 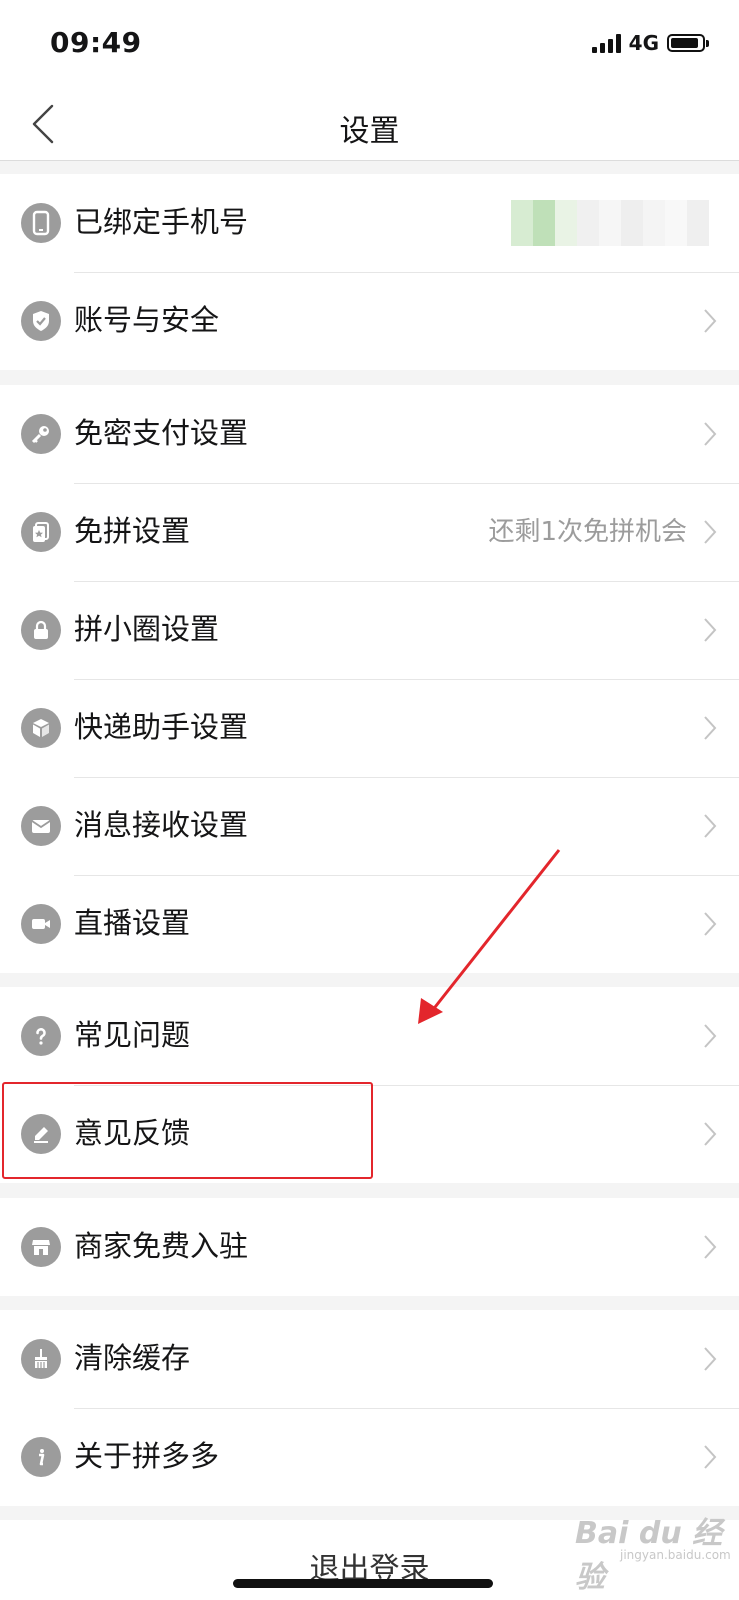 I want to click on row-label: 清除缓存, so click(x=132, y=1358).